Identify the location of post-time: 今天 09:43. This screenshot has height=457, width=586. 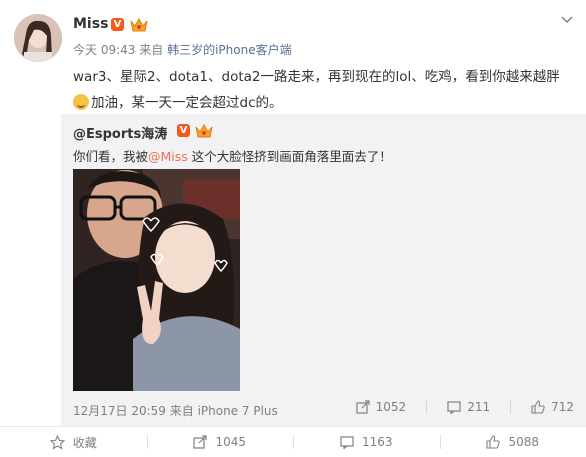
(104, 50).